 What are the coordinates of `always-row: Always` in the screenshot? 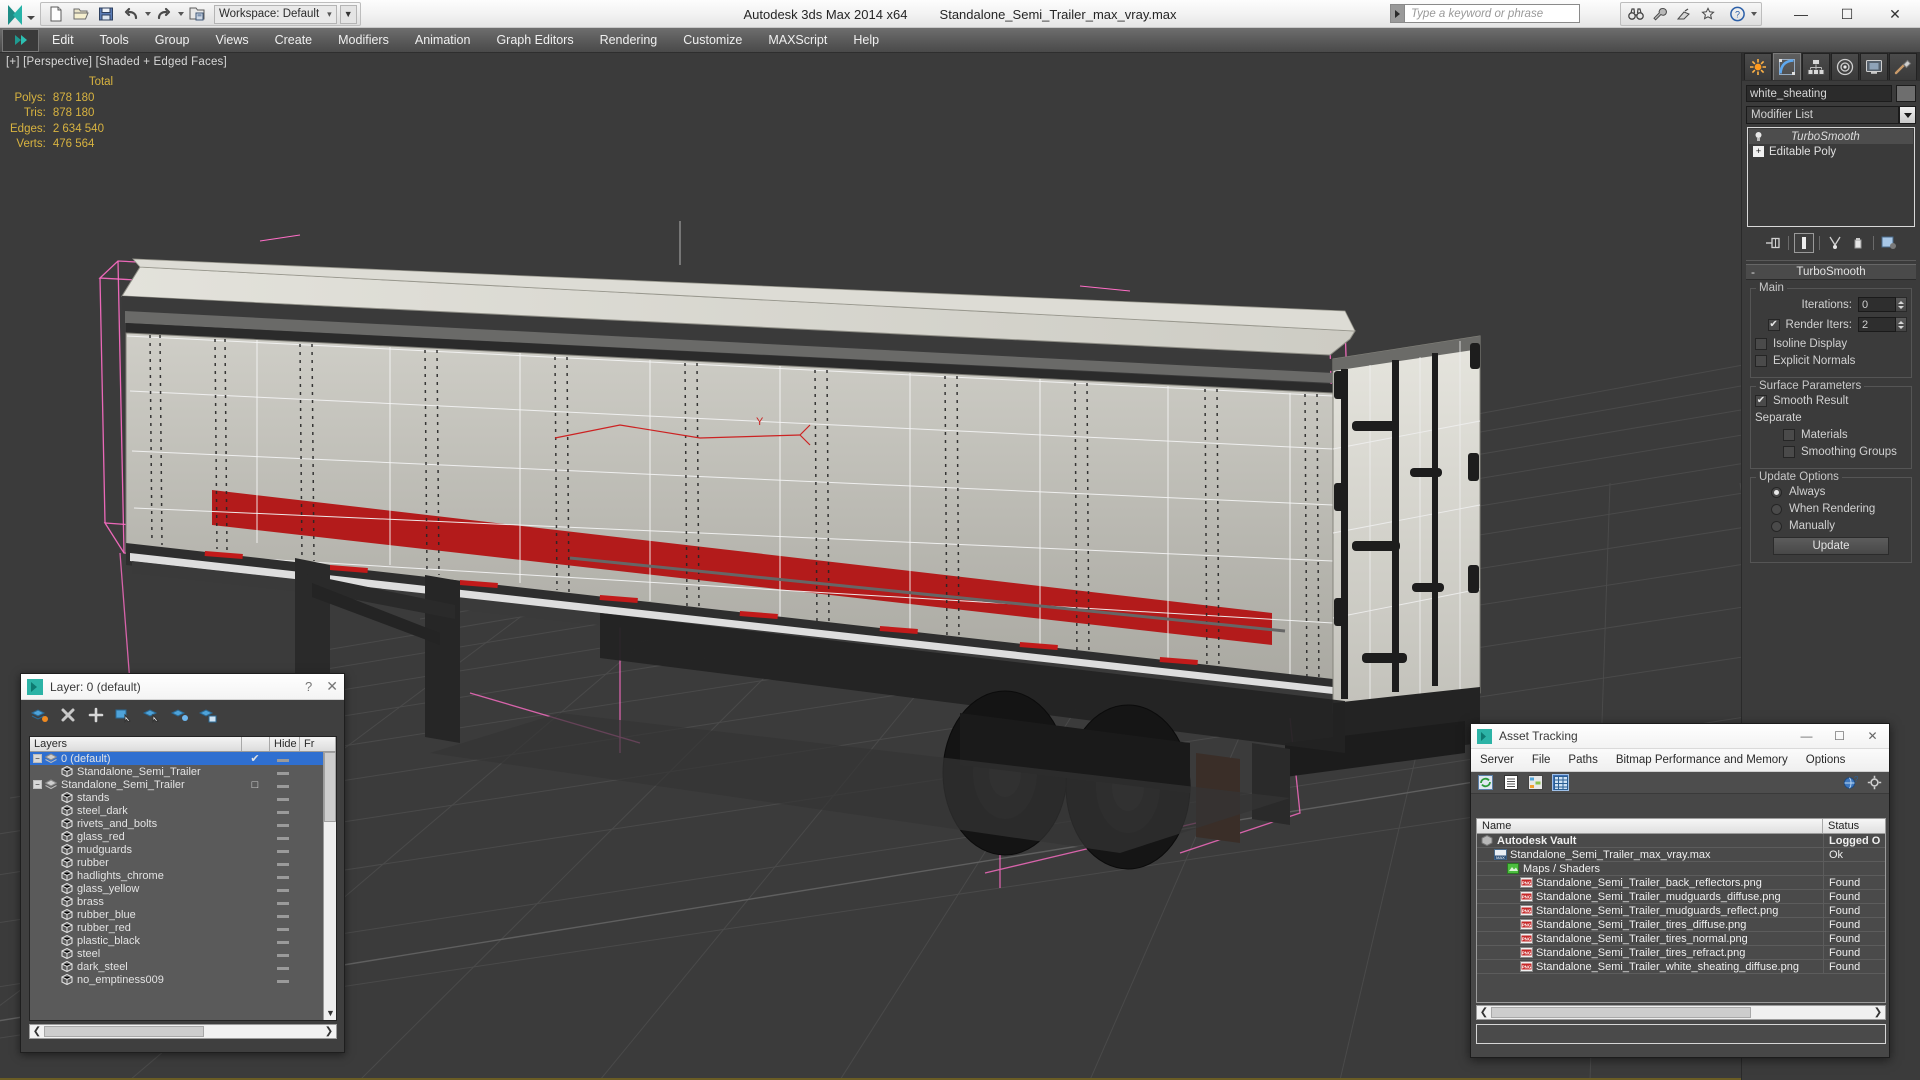 It's located at (1831, 492).